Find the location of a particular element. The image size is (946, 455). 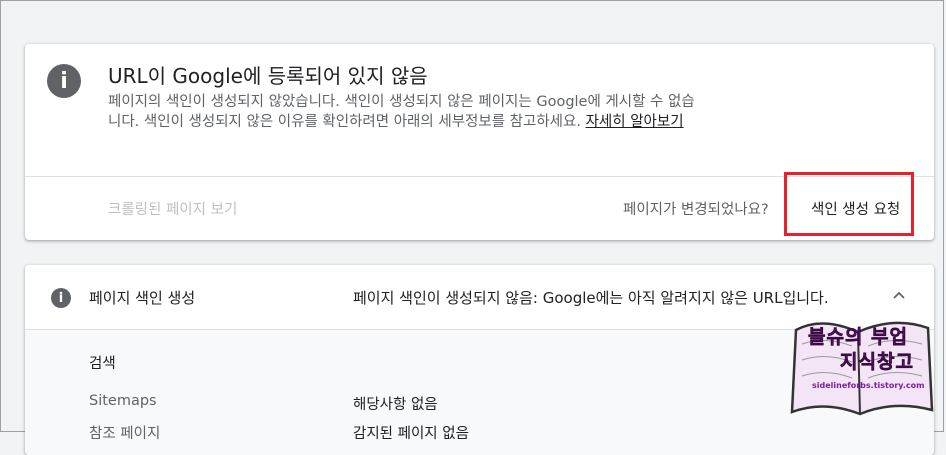

watermark-line2: 지식창고 is located at coordinates (877, 362).